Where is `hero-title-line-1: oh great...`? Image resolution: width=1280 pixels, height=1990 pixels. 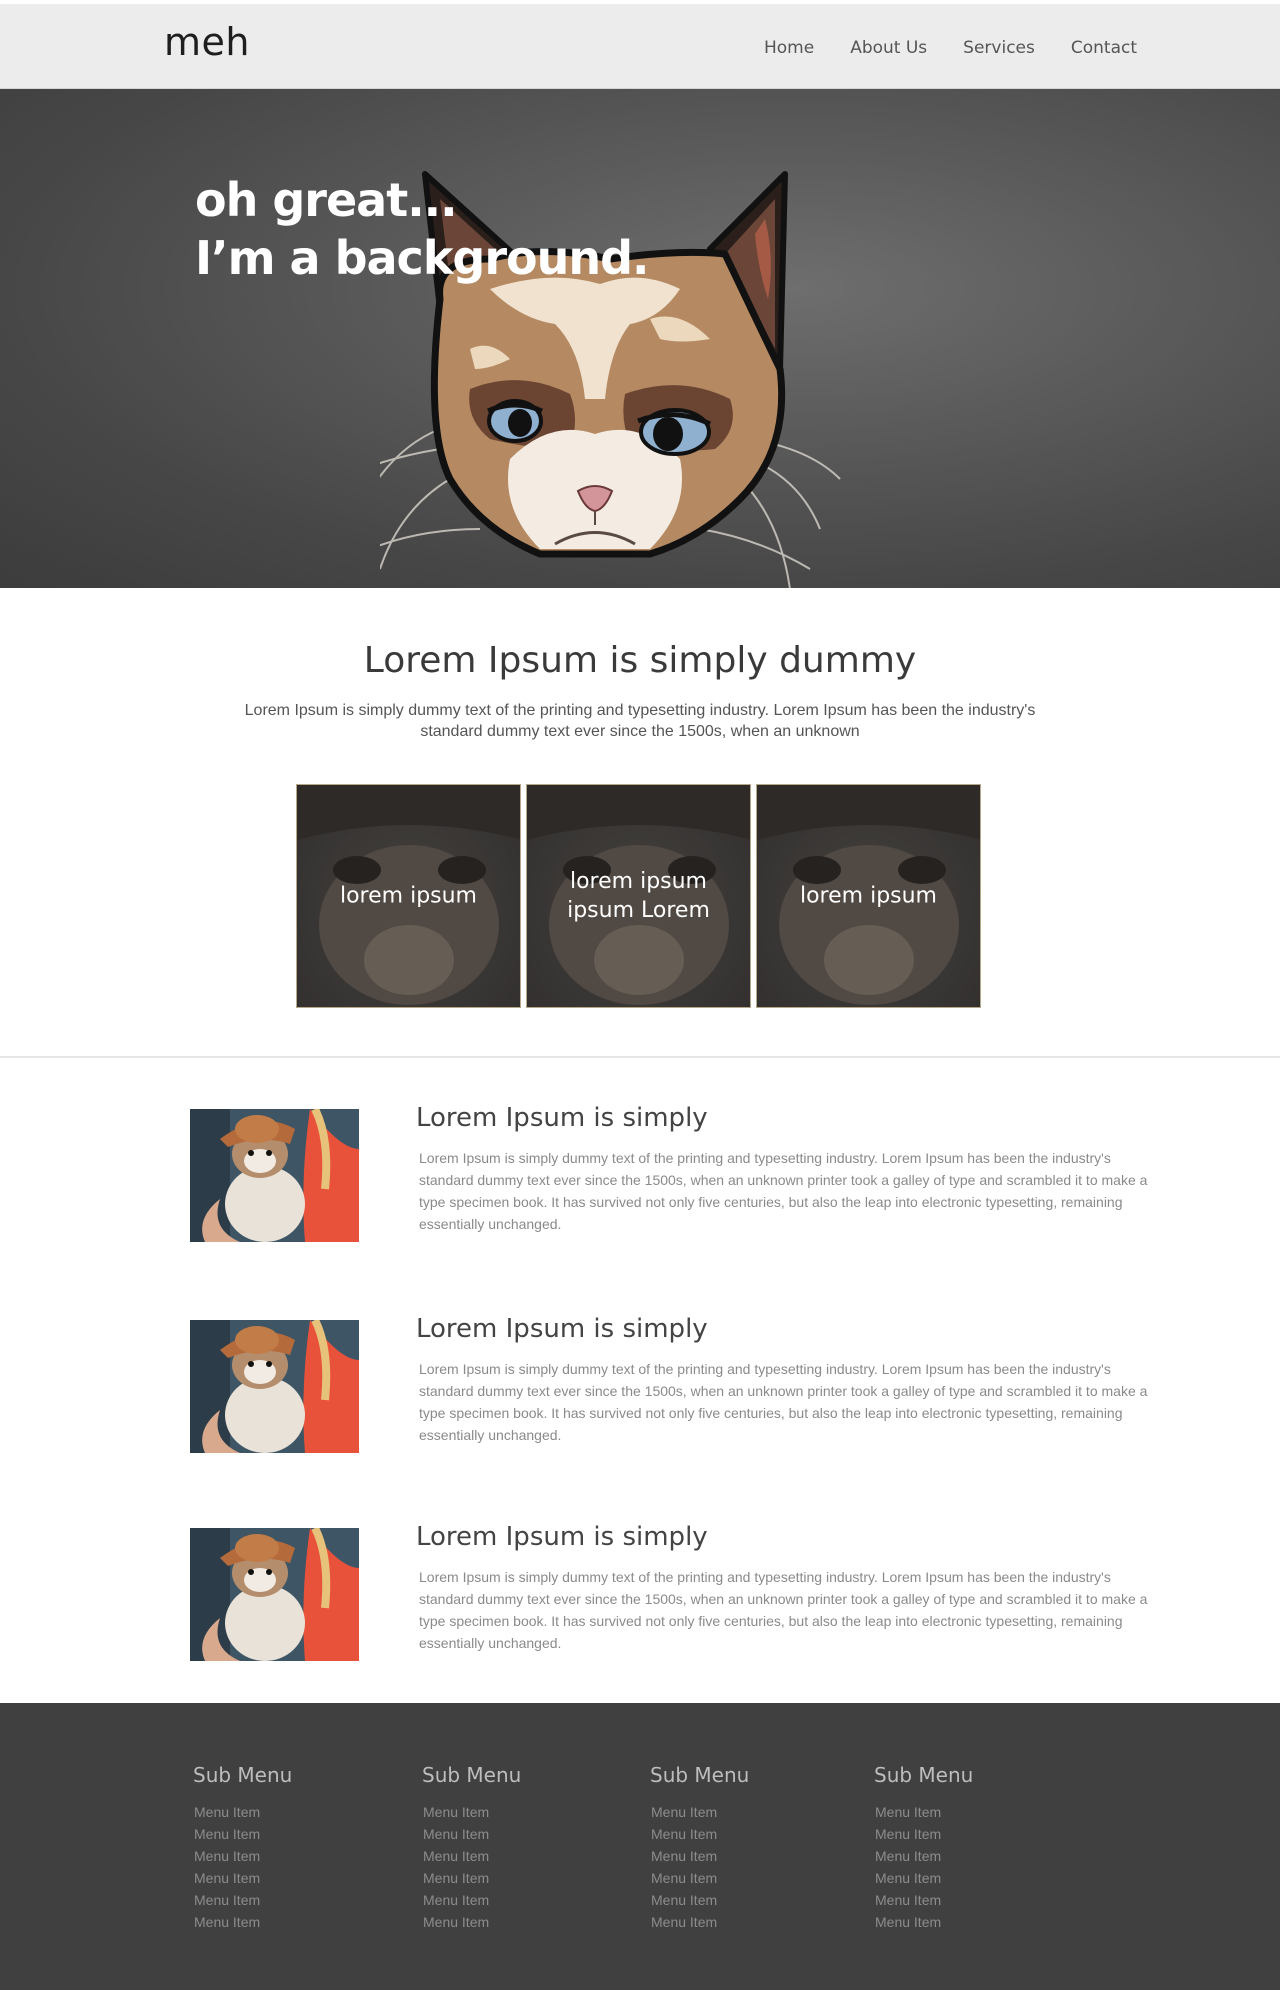
hero-title-line-1: oh great... is located at coordinates (326, 200).